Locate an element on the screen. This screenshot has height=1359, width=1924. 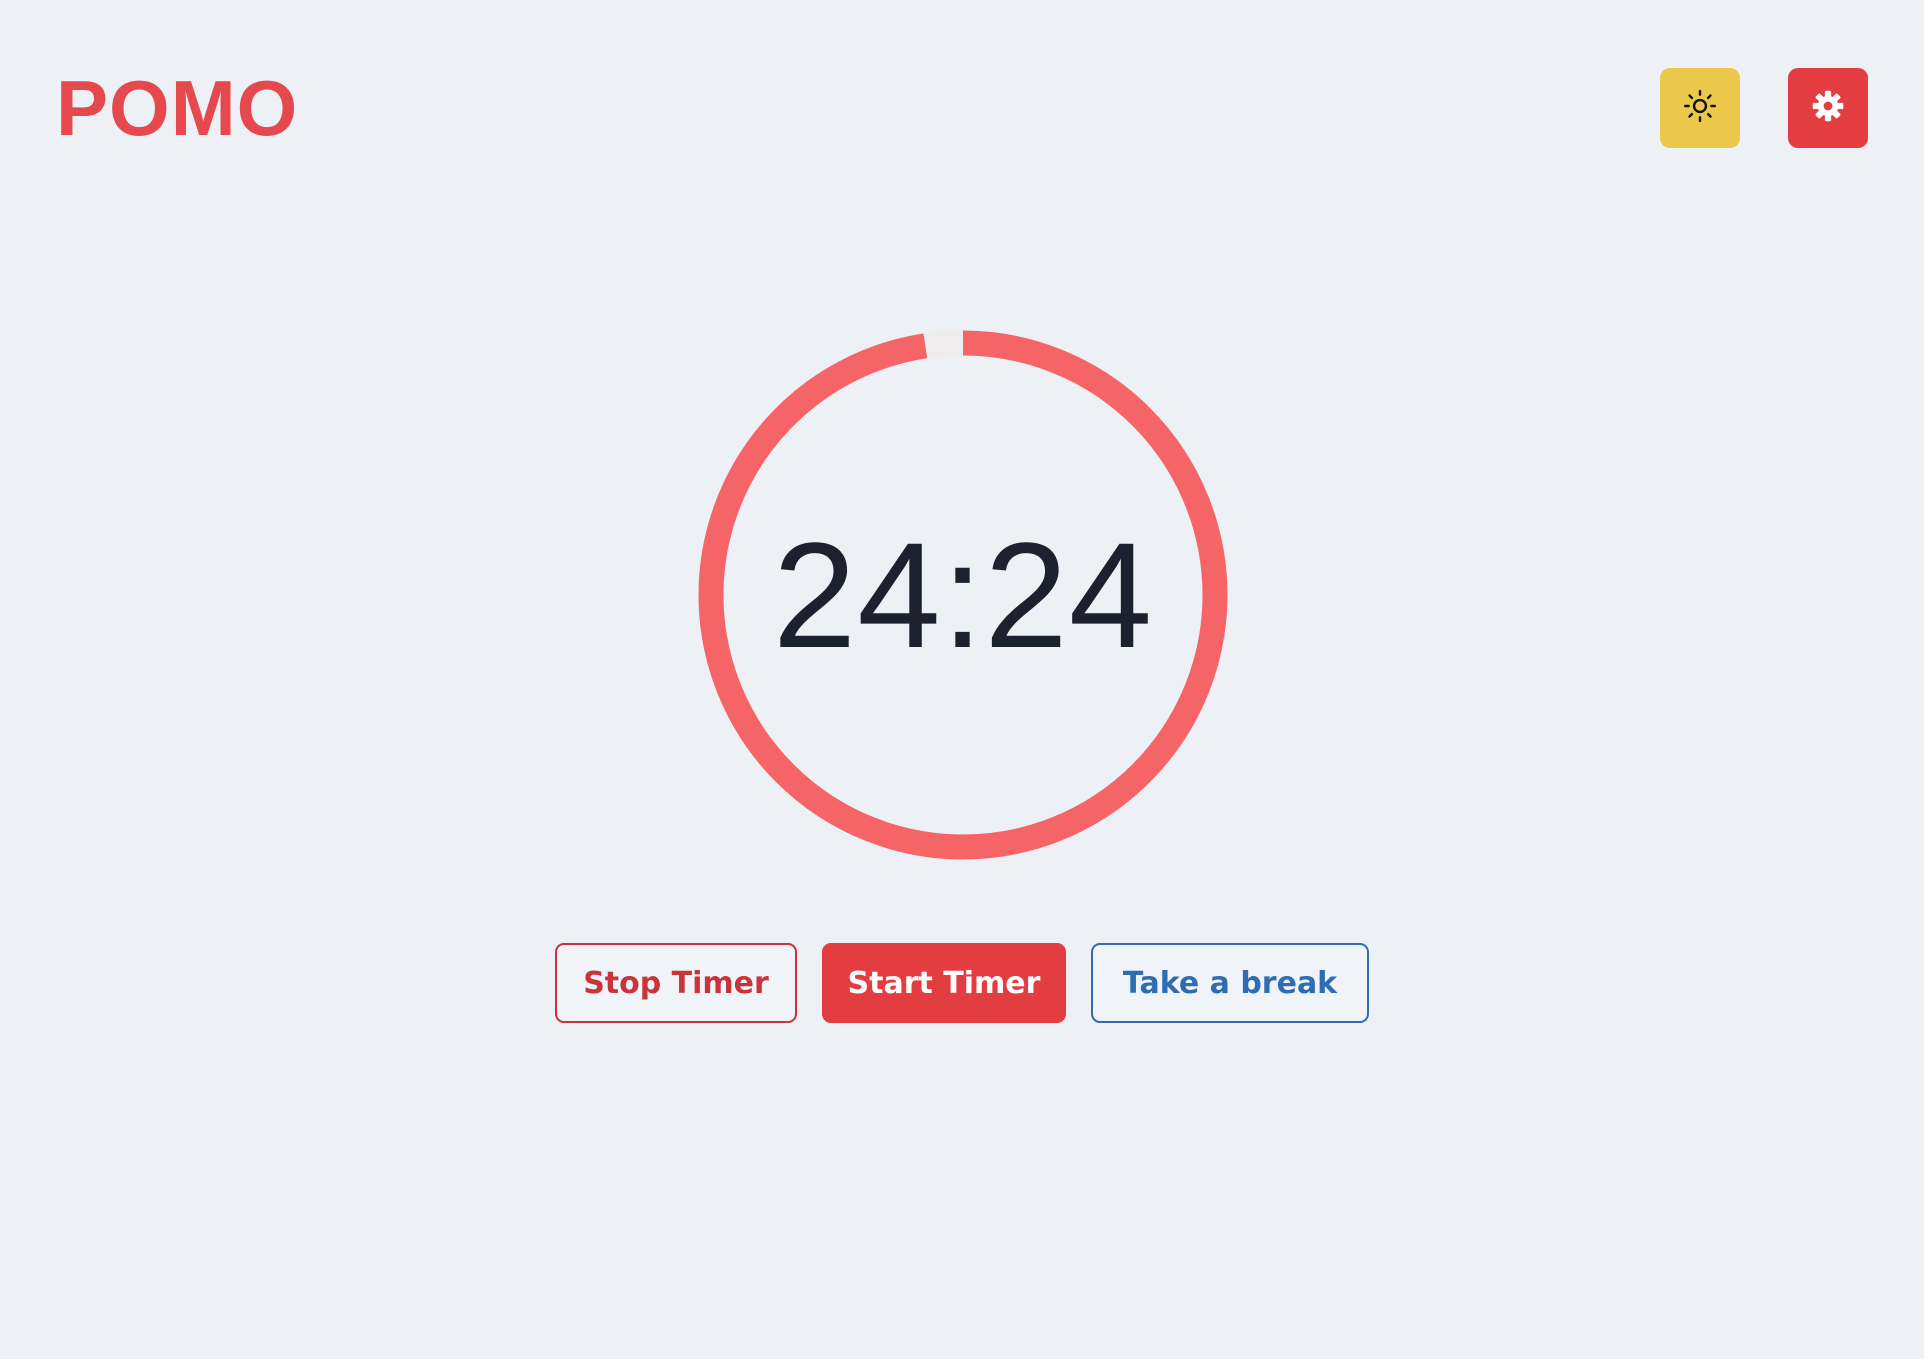
timer-controls: Stop Timer Start Timer Take a break is located at coordinates (962, 983).